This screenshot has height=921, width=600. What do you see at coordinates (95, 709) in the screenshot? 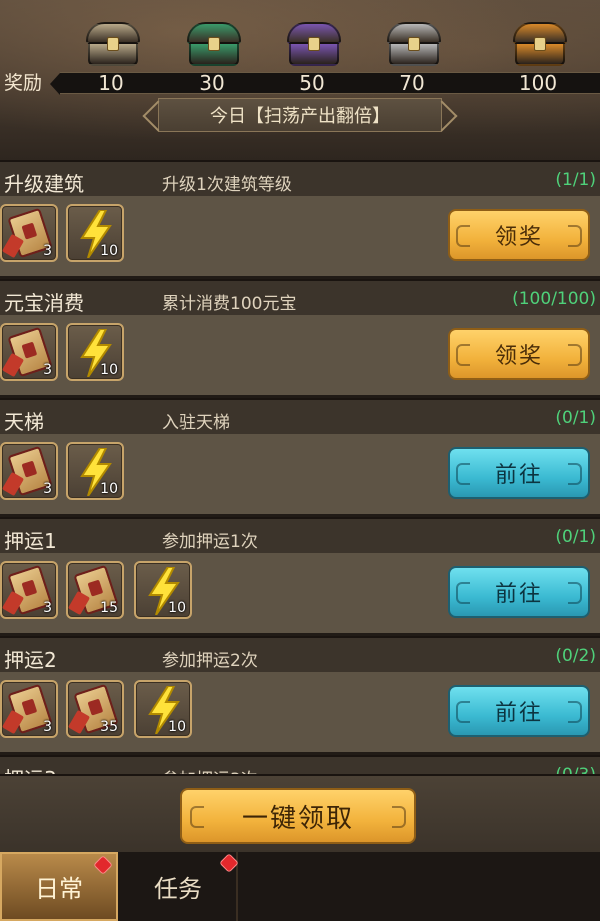
I see `scroll-token-icon: 35` at bounding box center [95, 709].